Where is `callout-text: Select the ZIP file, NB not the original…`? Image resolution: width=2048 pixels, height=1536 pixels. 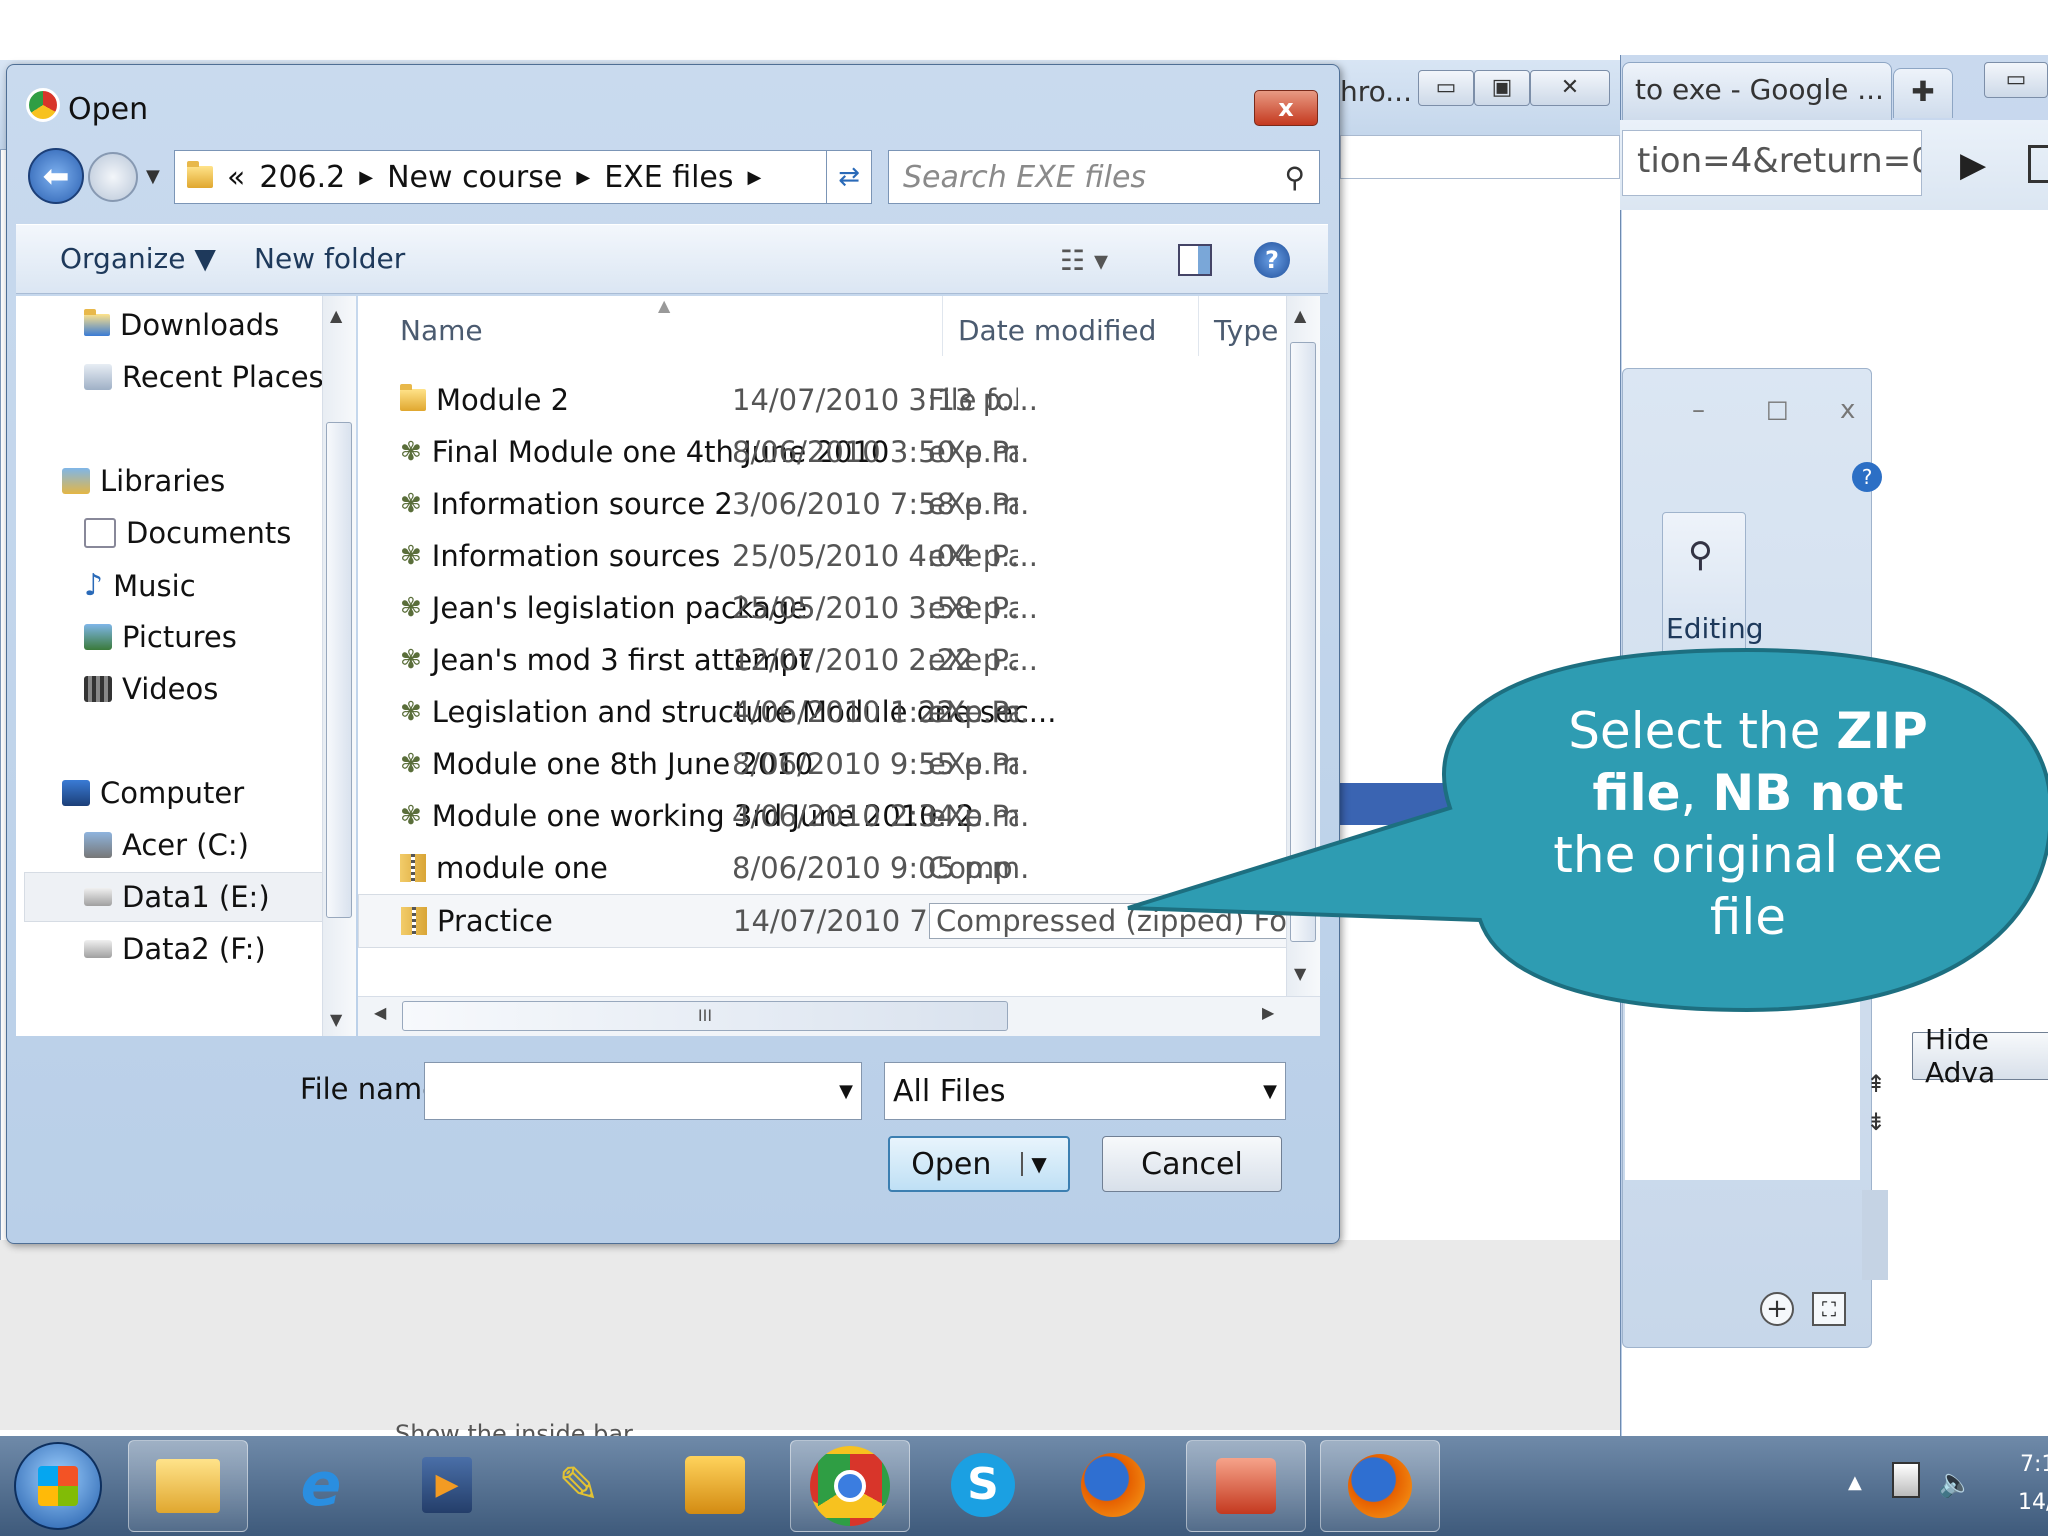 callout-text: Select the ZIP file, NB not the original… is located at coordinates (1748, 824).